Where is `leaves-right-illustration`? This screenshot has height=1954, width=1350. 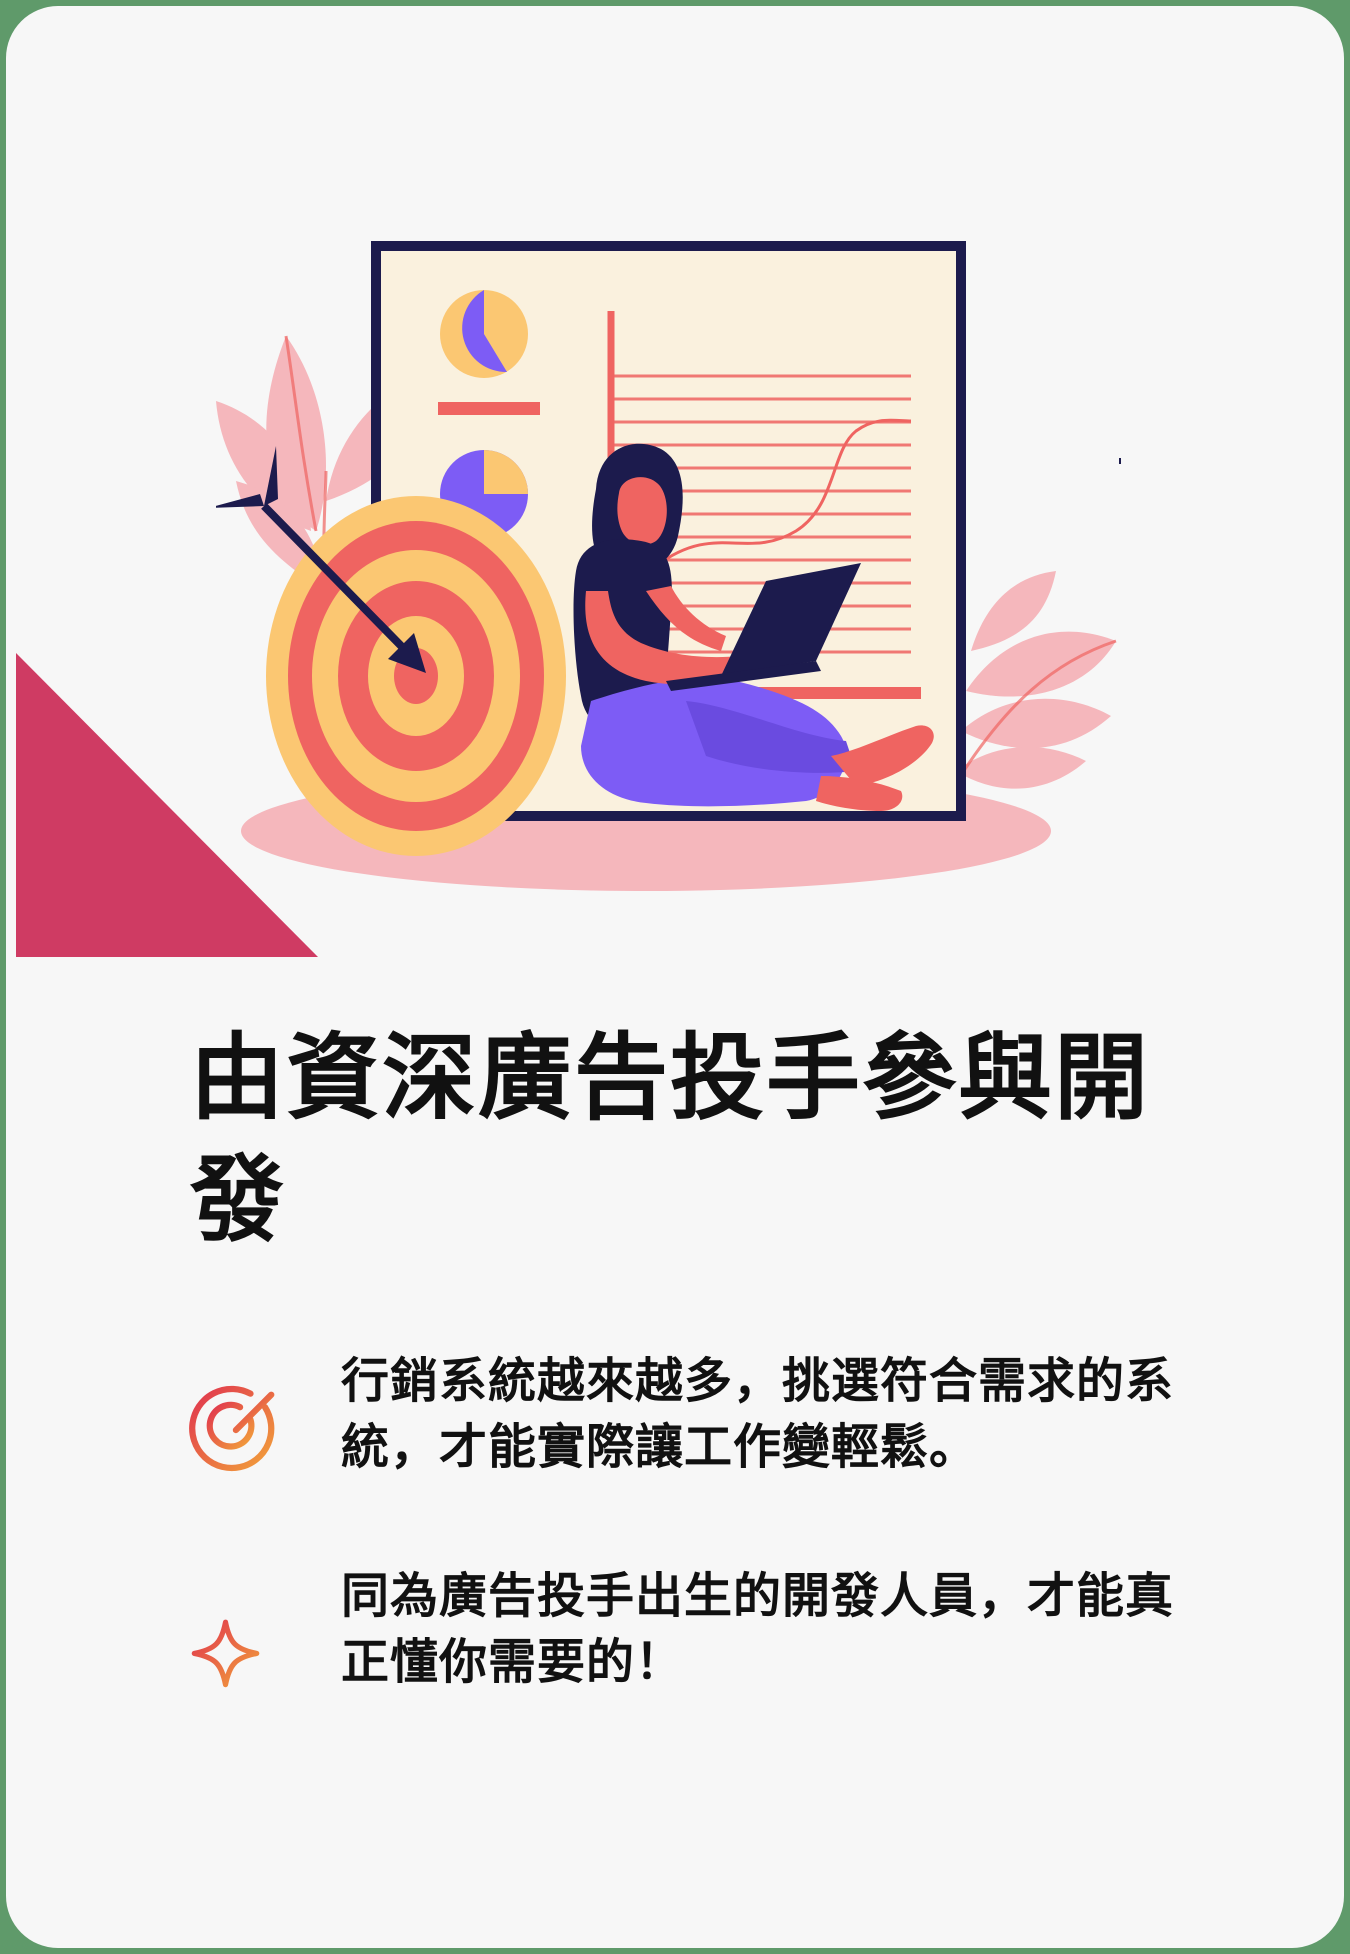 leaves-right-illustration is located at coordinates (1036, 680).